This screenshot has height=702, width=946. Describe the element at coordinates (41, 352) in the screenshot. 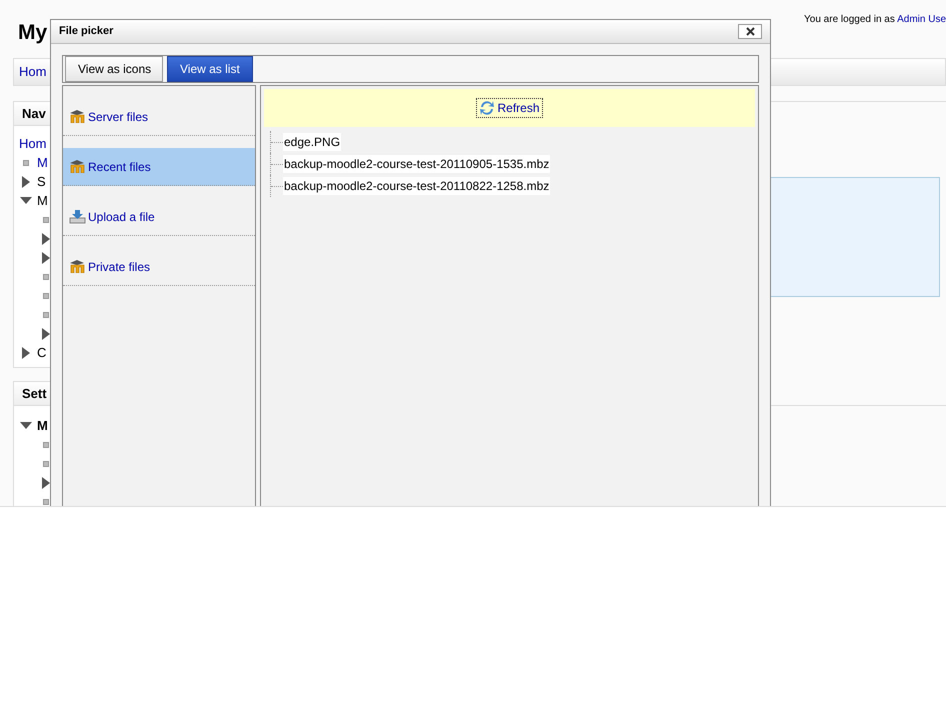

I see `tree-item: C` at that location.